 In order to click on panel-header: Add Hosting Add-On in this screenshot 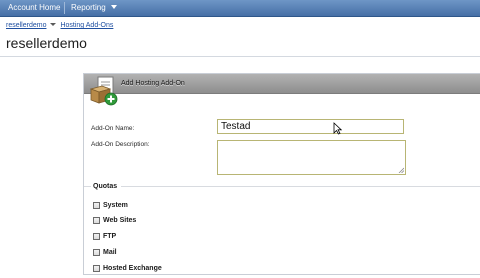, I will do `click(282, 84)`.